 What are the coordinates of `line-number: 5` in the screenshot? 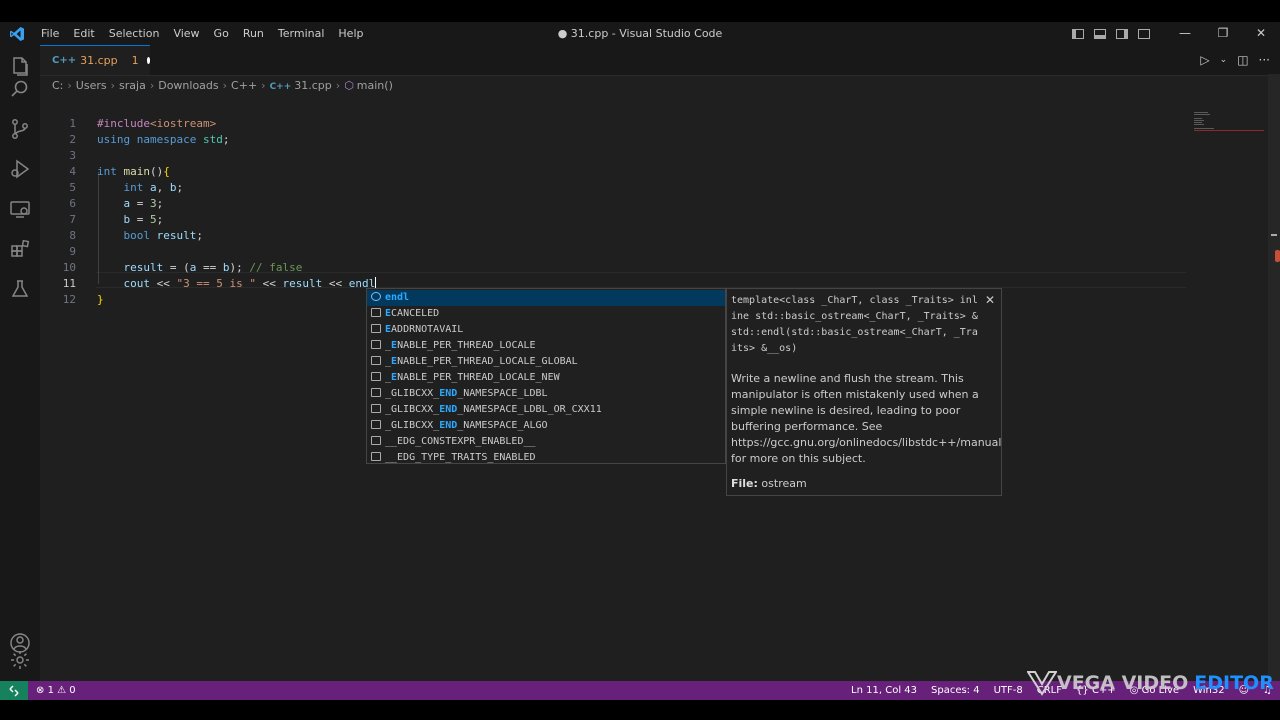 It's located at (72, 187).